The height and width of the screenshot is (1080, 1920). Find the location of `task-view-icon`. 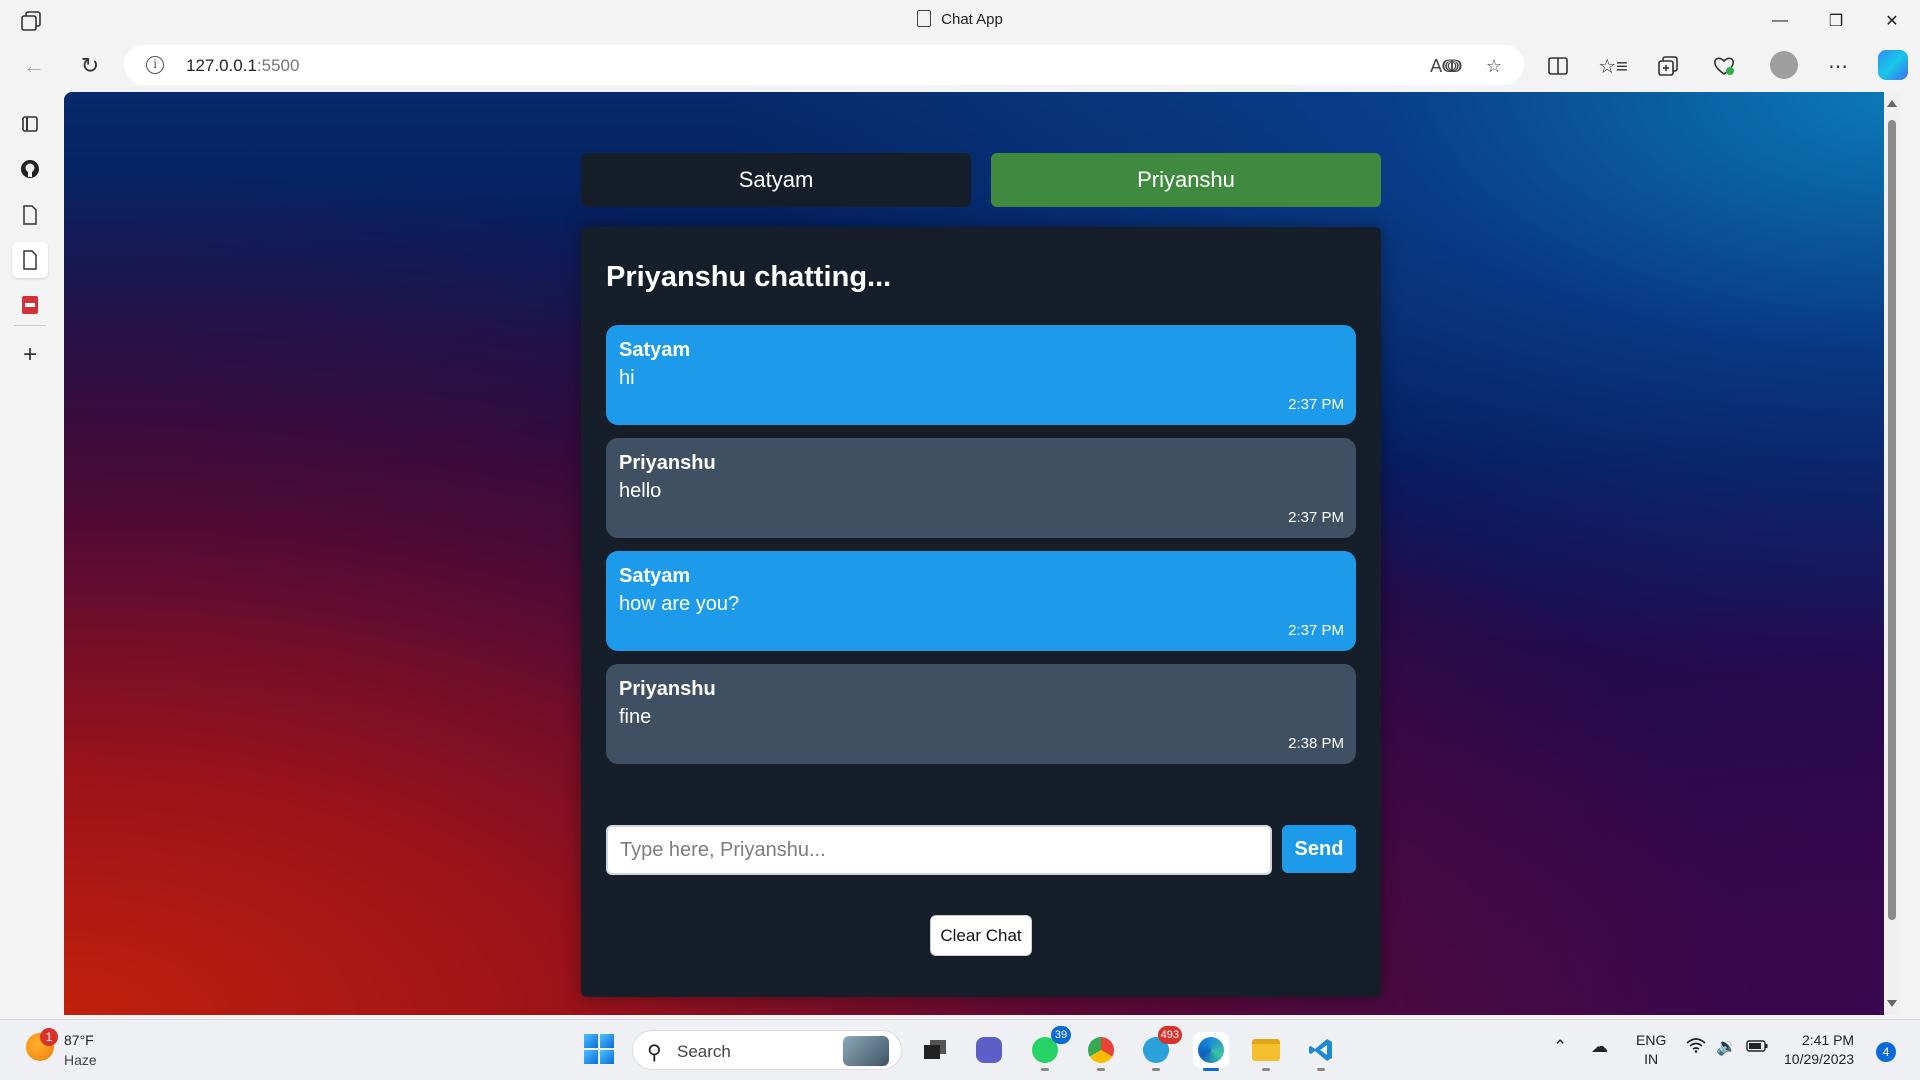

task-view-icon is located at coordinates (935, 1050).